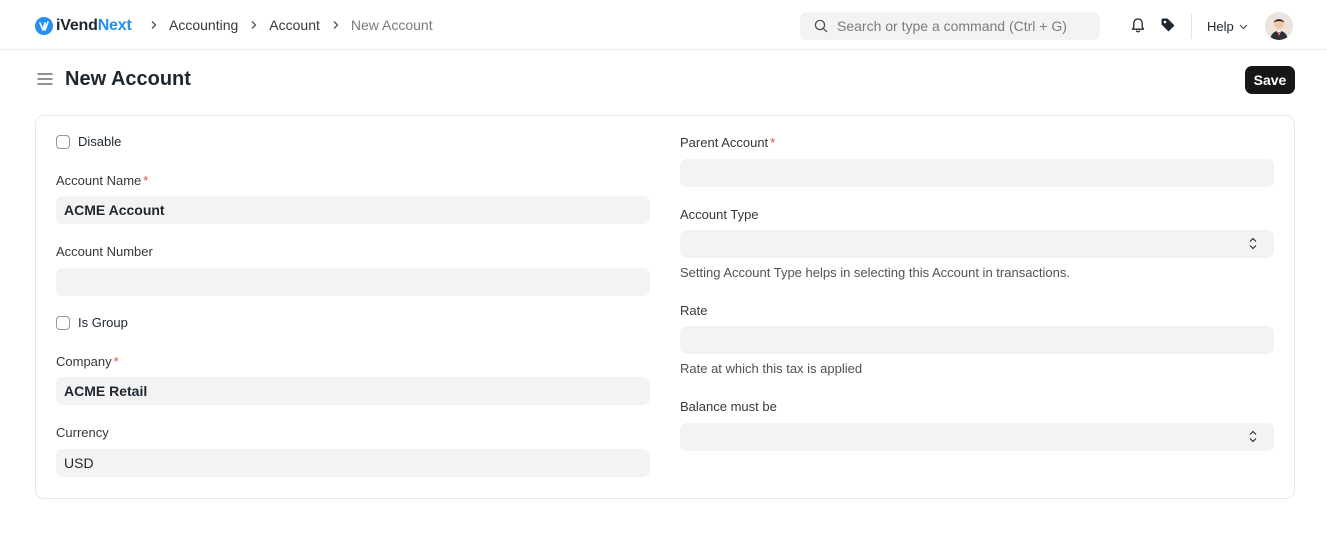 The image size is (1327, 533). What do you see at coordinates (694, 310) in the screenshot?
I see `rate-label: Rate` at bounding box center [694, 310].